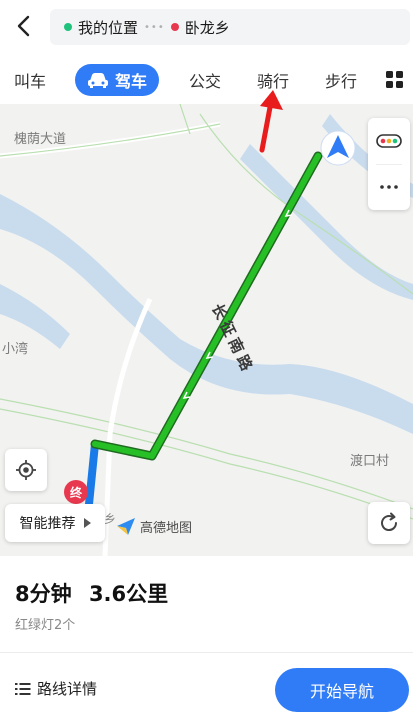 The height and width of the screenshot is (719, 413). Describe the element at coordinates (45, 625) in the screenshot. I see `traffic-lights-count: 红绿灯2个` at that location.